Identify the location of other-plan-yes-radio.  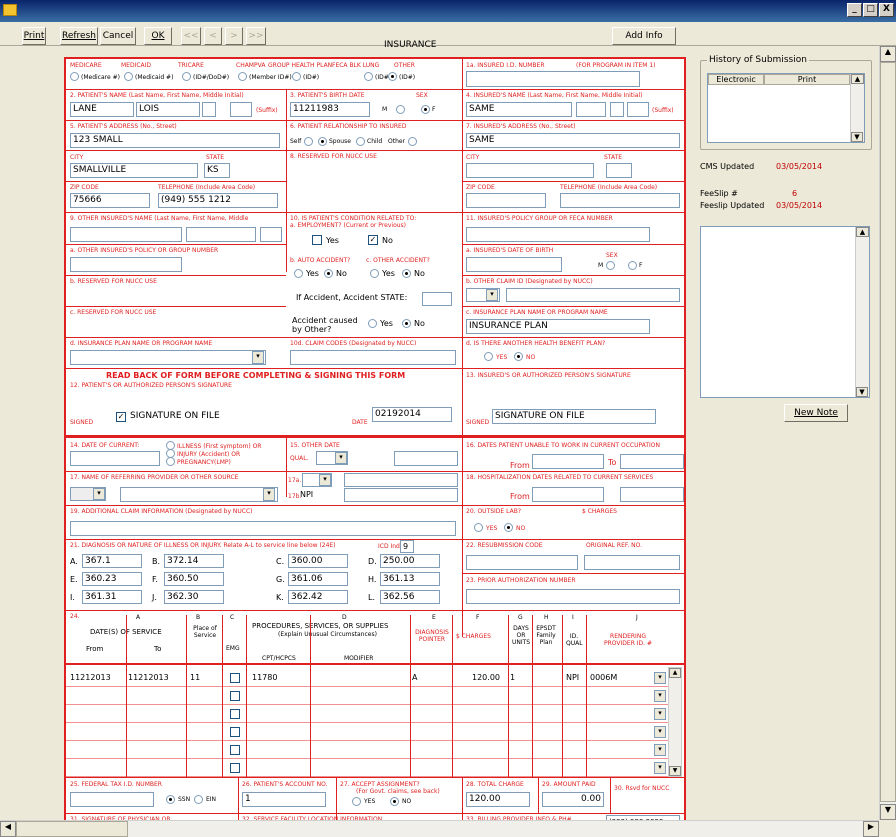
(488, 356).